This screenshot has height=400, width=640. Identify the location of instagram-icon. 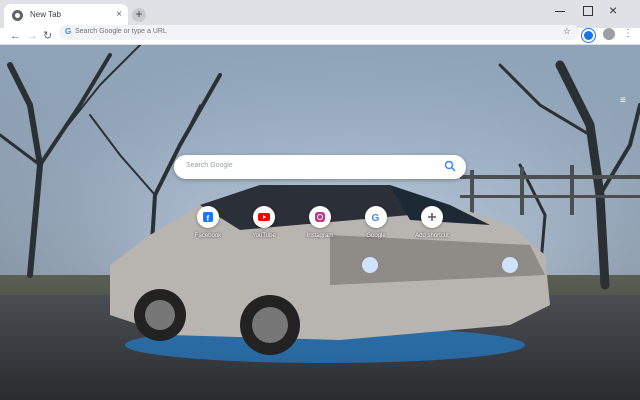
(320, 217).